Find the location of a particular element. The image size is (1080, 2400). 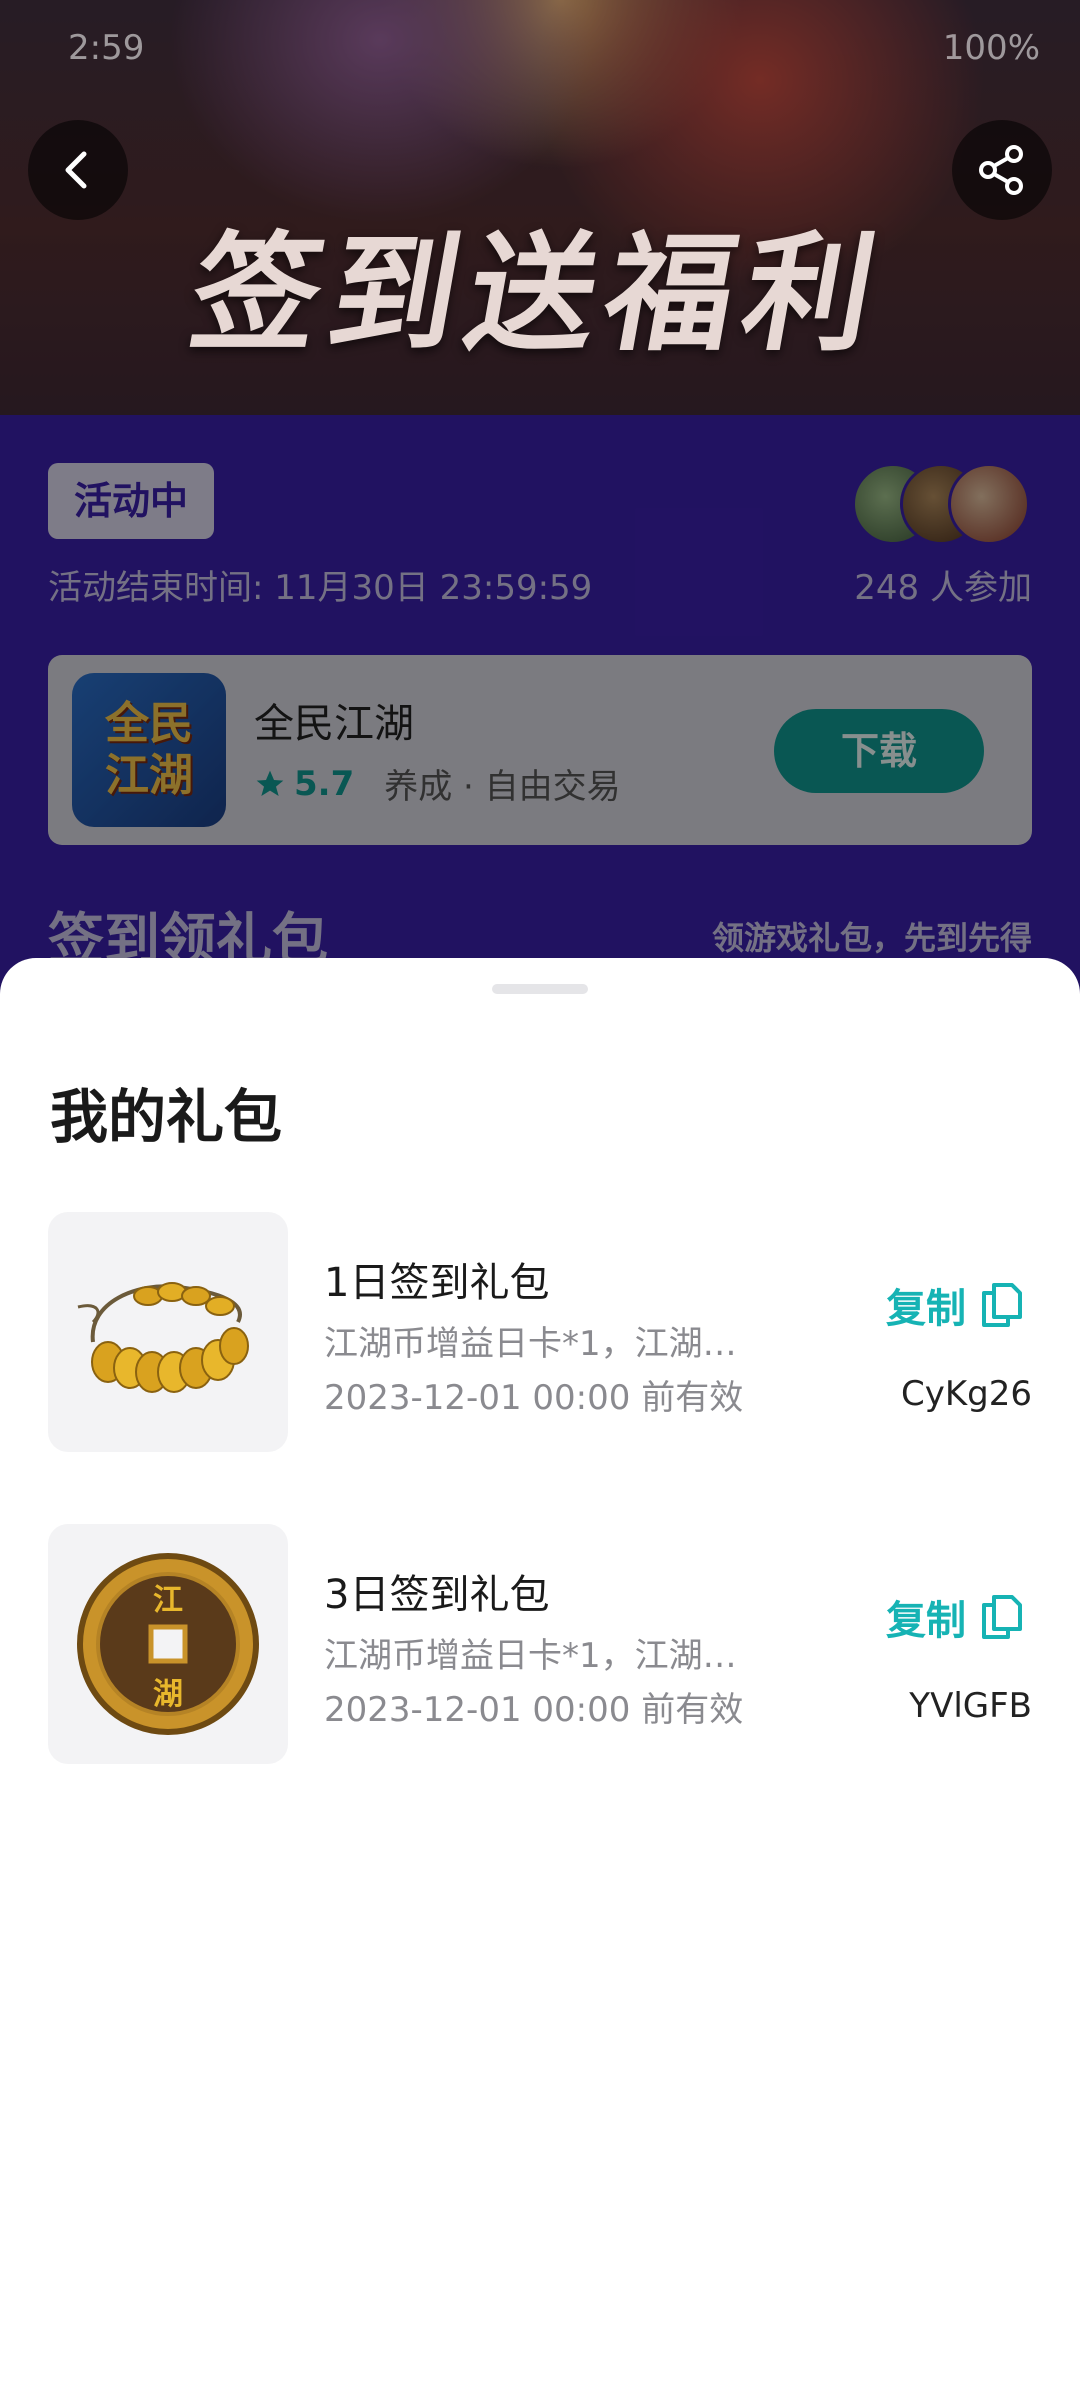

download-button: 下载 is located at coordinates (879, 751).